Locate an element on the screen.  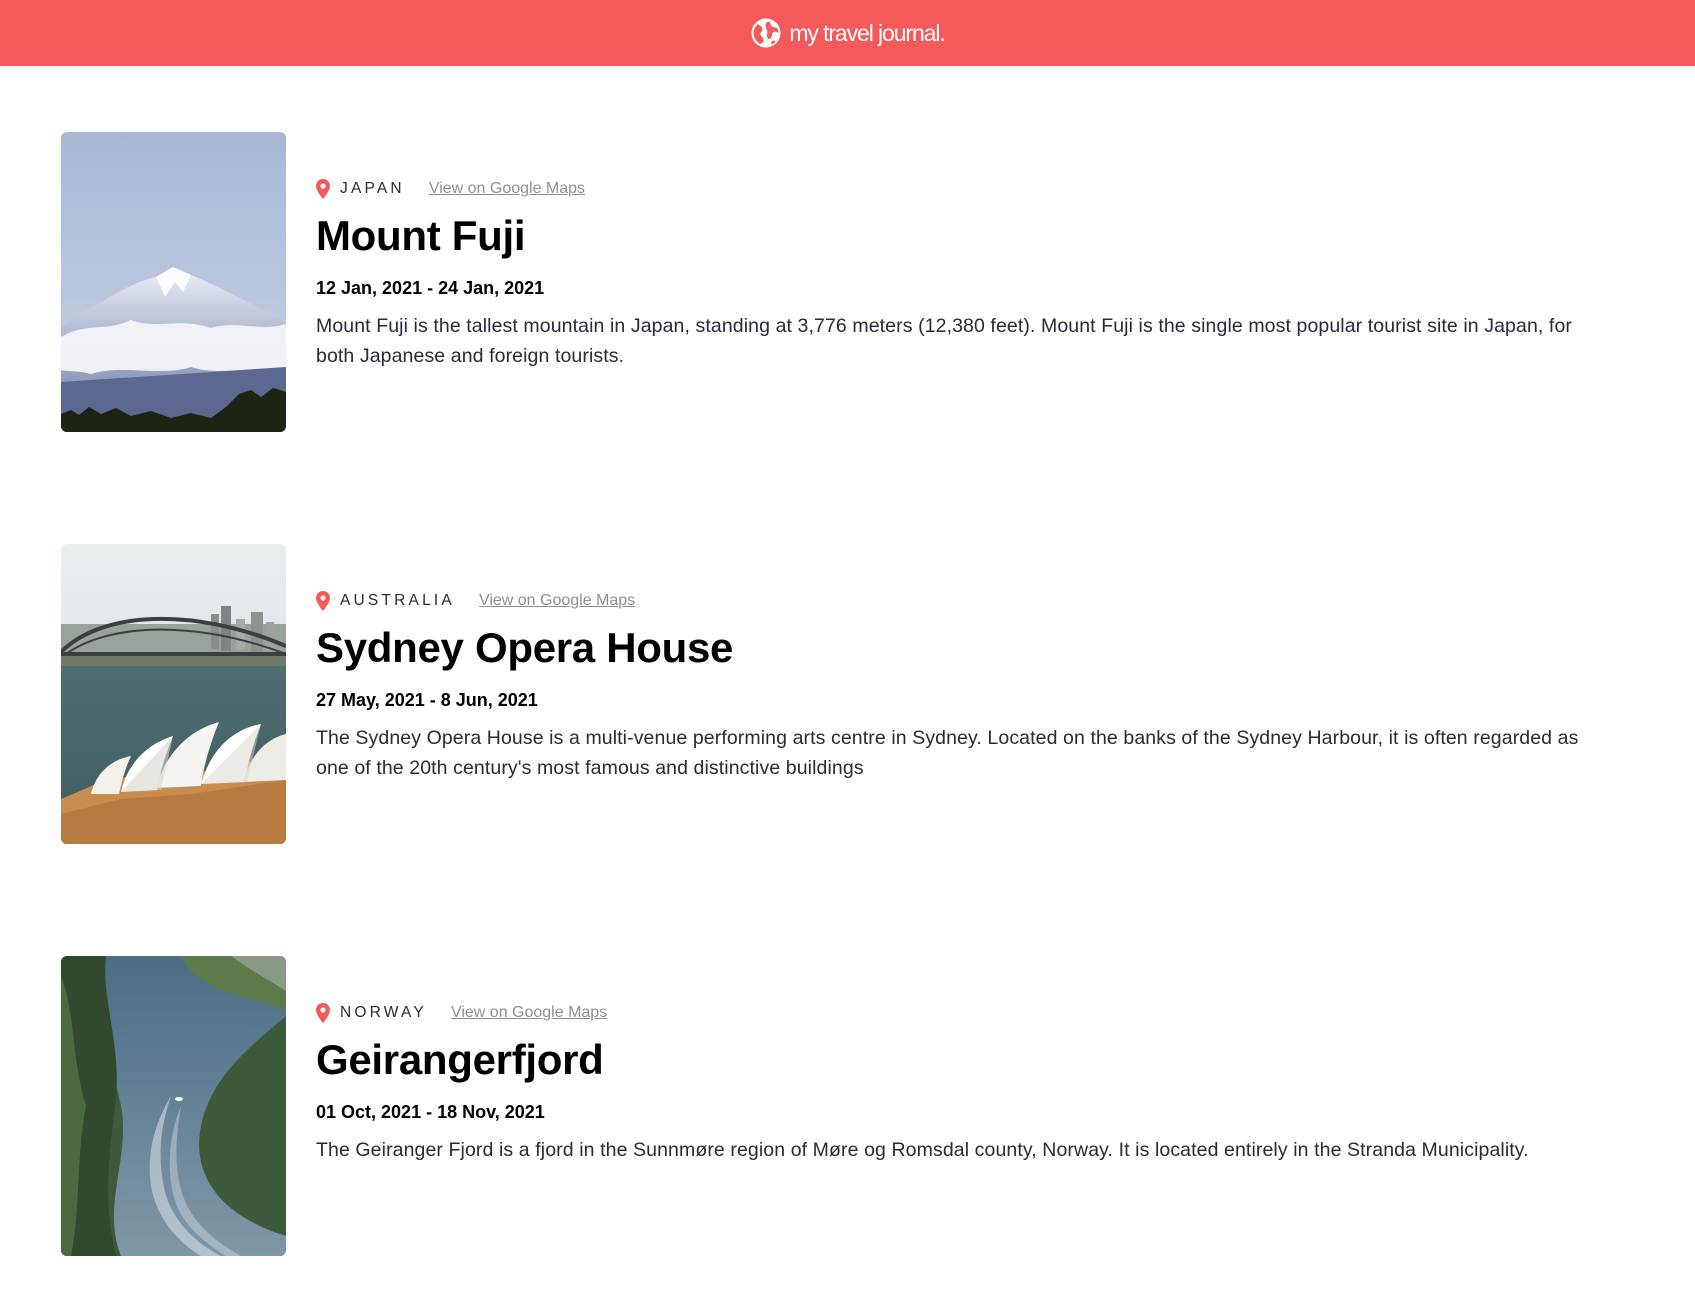
top-navbar: my travel journal. is located at coordinates (847, 33).